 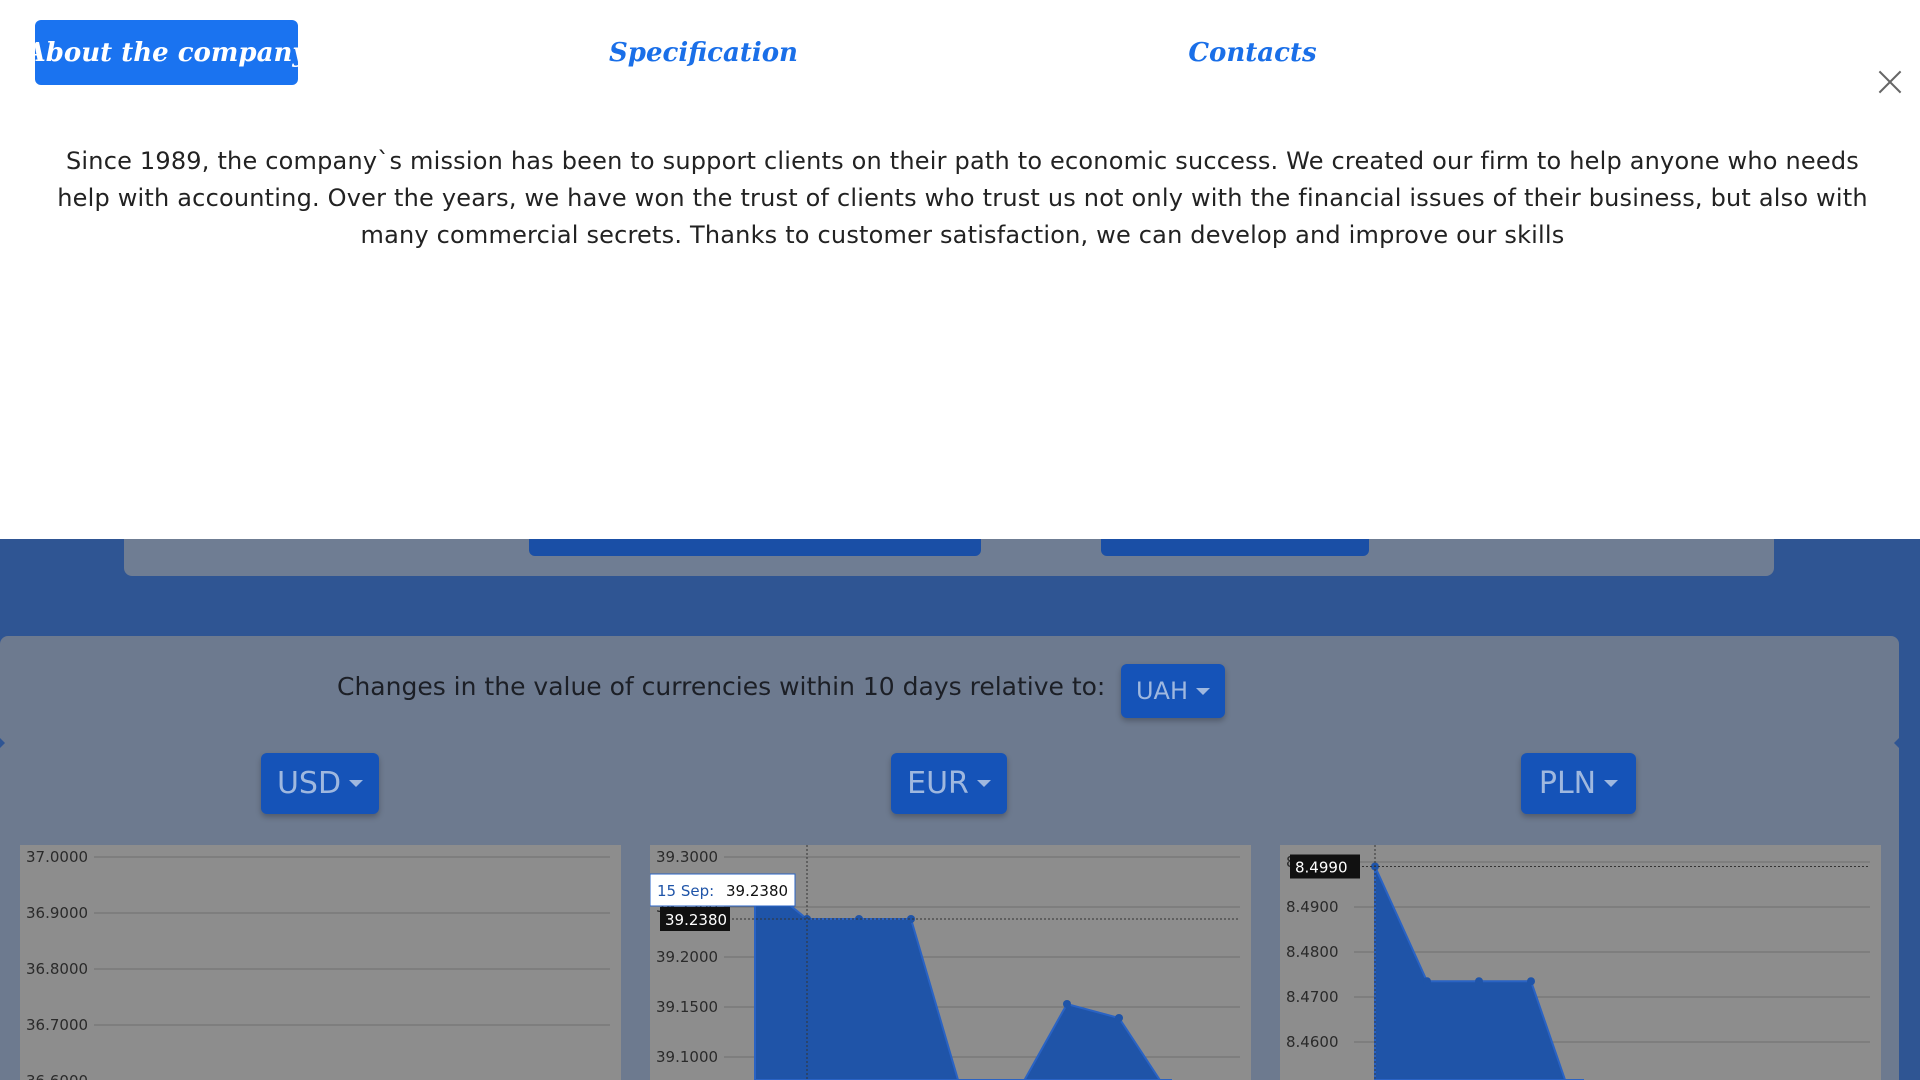 I want to click on series-area, so click(x=1479, y=973).